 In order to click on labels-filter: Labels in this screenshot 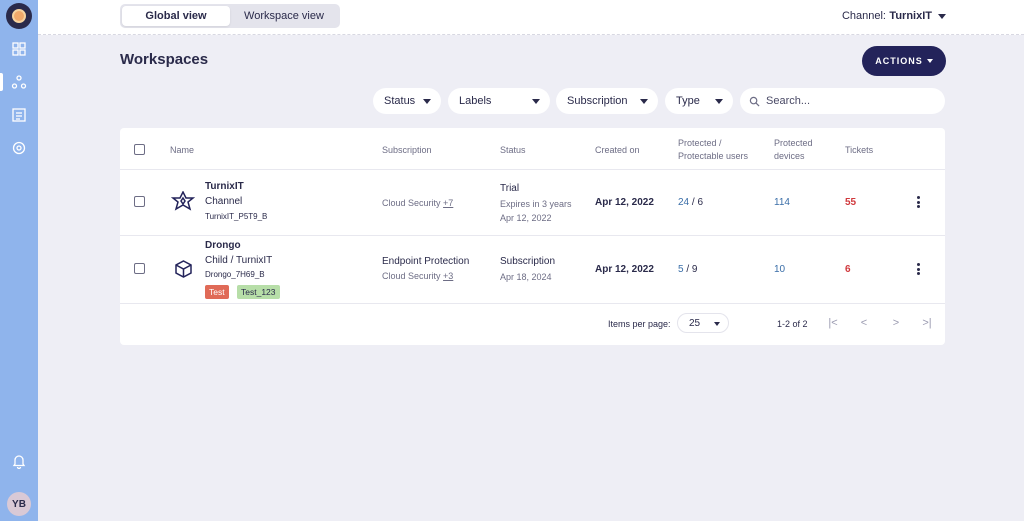, I will do `click(499, 101)`.